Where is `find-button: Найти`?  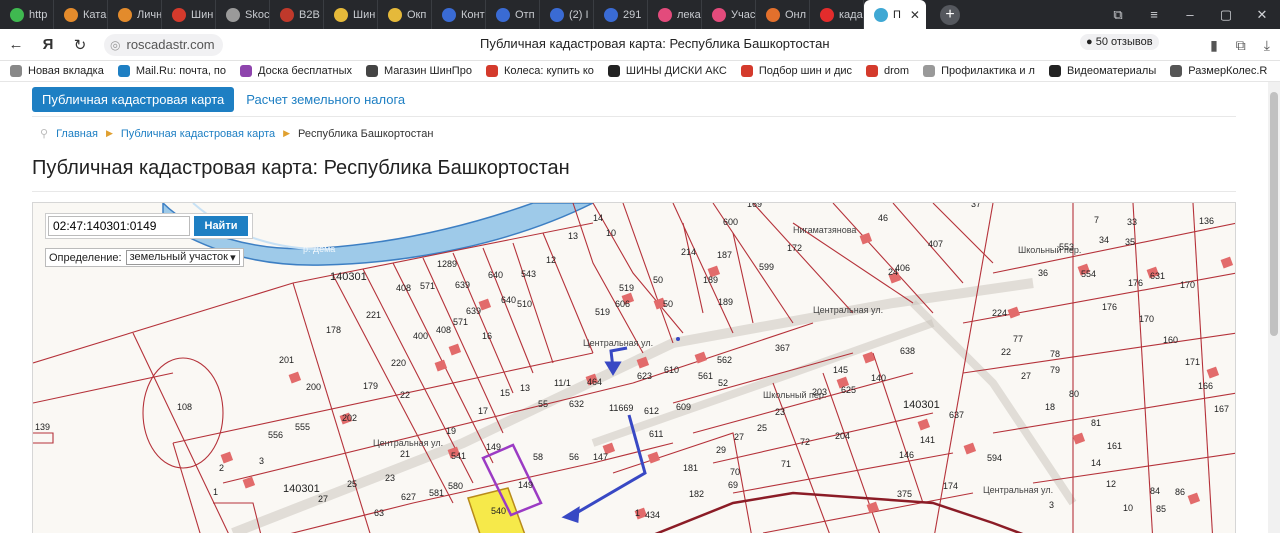
find-button: Найти is located at coordinates (221, 226).